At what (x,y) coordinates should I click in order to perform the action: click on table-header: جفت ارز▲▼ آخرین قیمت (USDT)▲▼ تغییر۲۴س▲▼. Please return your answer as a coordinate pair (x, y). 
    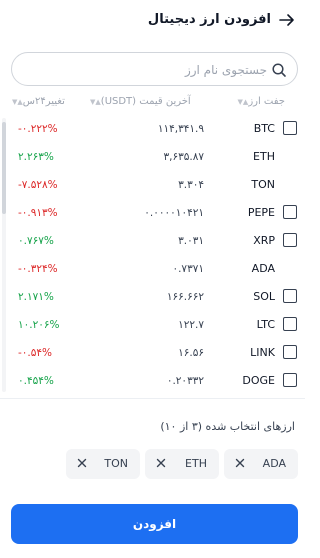
    Looking at the image, I should click on (152, 103).